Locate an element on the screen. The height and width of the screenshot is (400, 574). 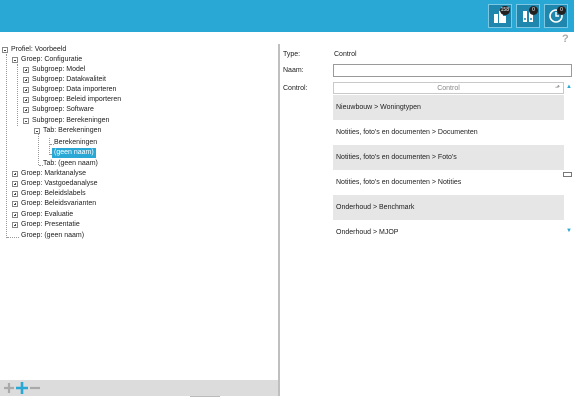
tree-node-berekeningen: Berekeningen is located at coordinates (75, 143).